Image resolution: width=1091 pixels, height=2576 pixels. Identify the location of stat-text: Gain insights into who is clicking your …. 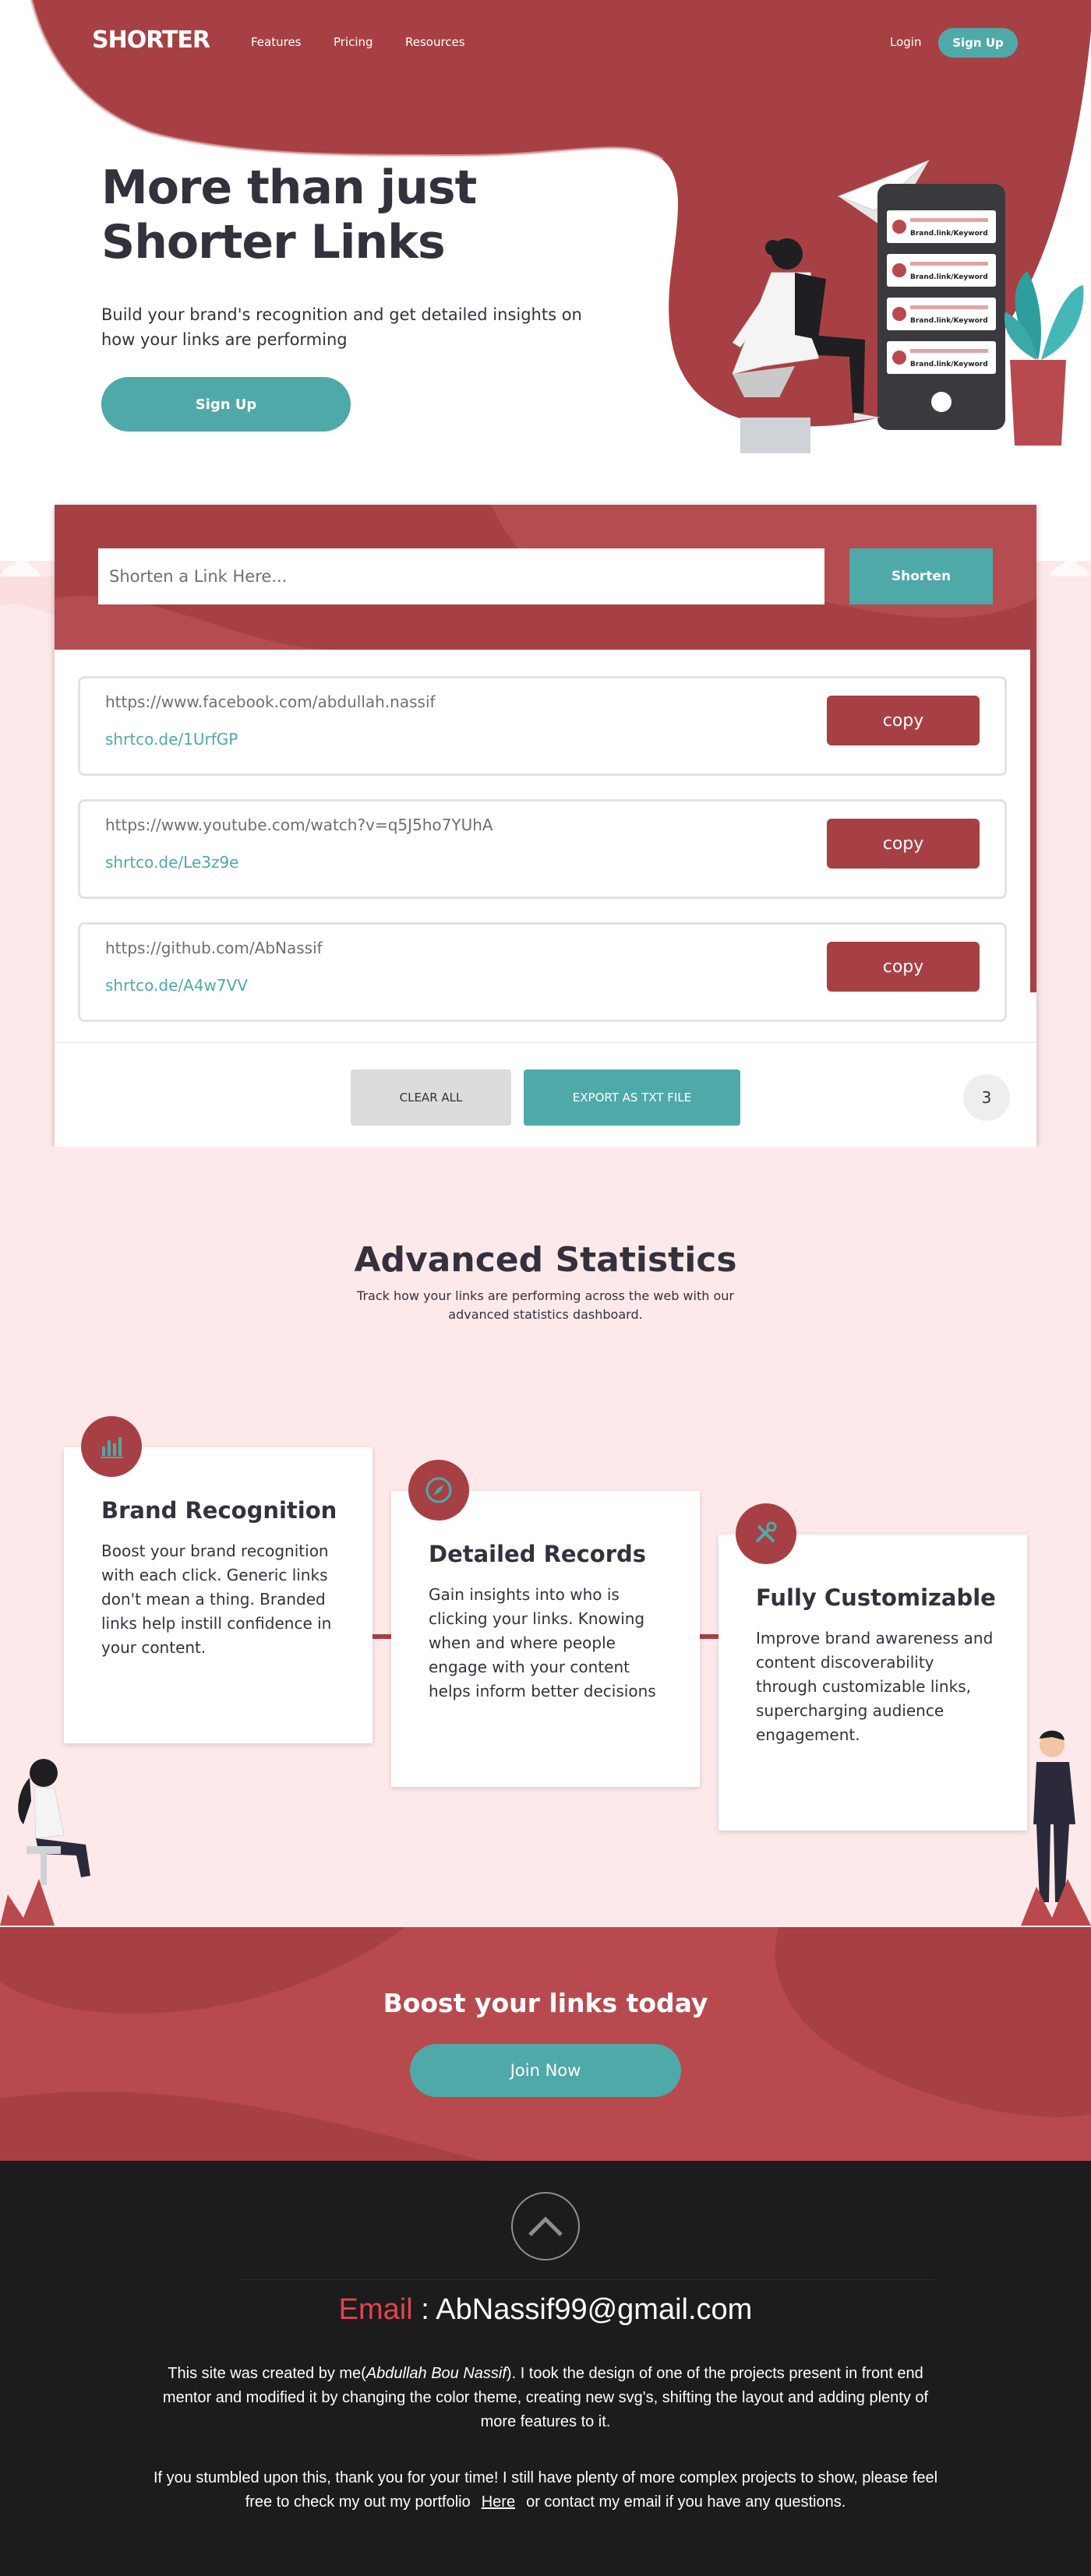
(542, 1642).